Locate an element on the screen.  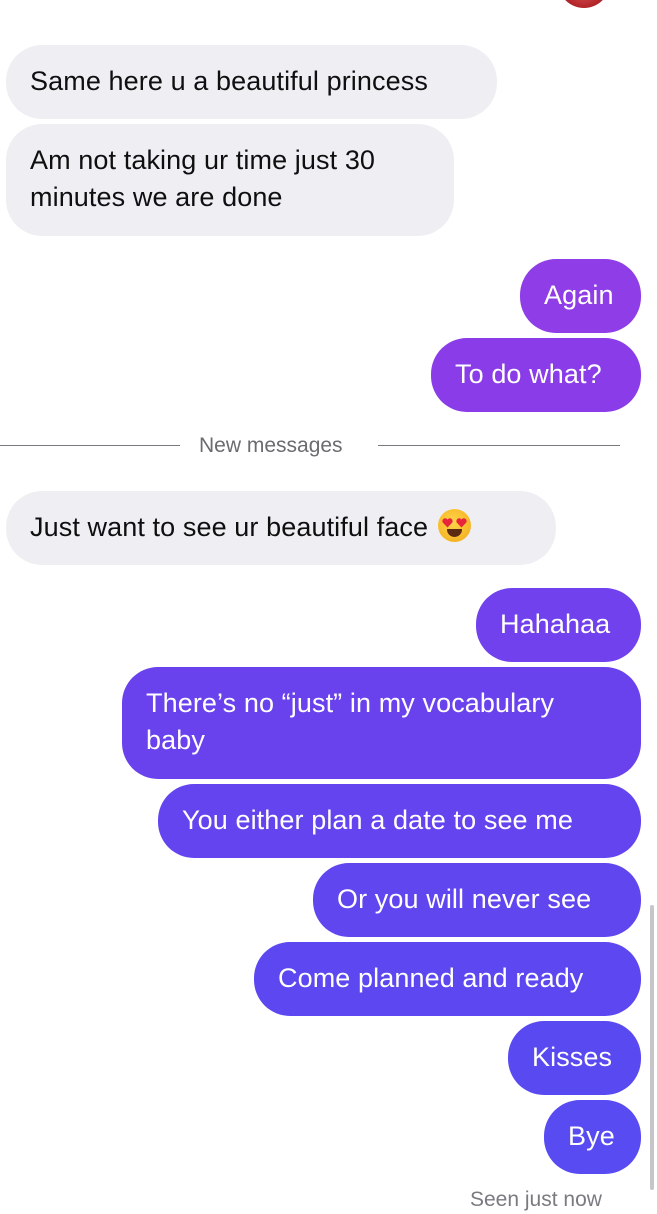
message-text: There’s no “just” in my vocabulary baby is located at coordinates (350, 721).